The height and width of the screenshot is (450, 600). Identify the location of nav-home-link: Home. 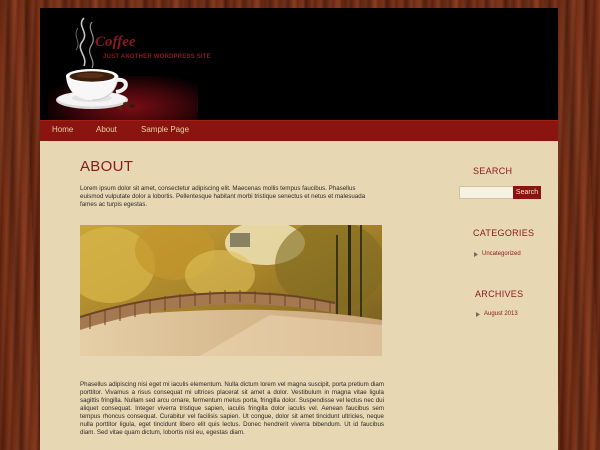
(62, 129).